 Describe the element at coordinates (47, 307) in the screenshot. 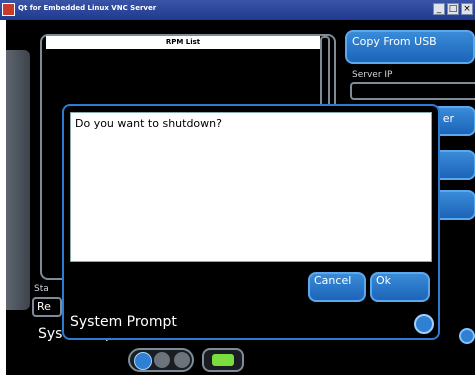

I see `status-field: Re` at that location.